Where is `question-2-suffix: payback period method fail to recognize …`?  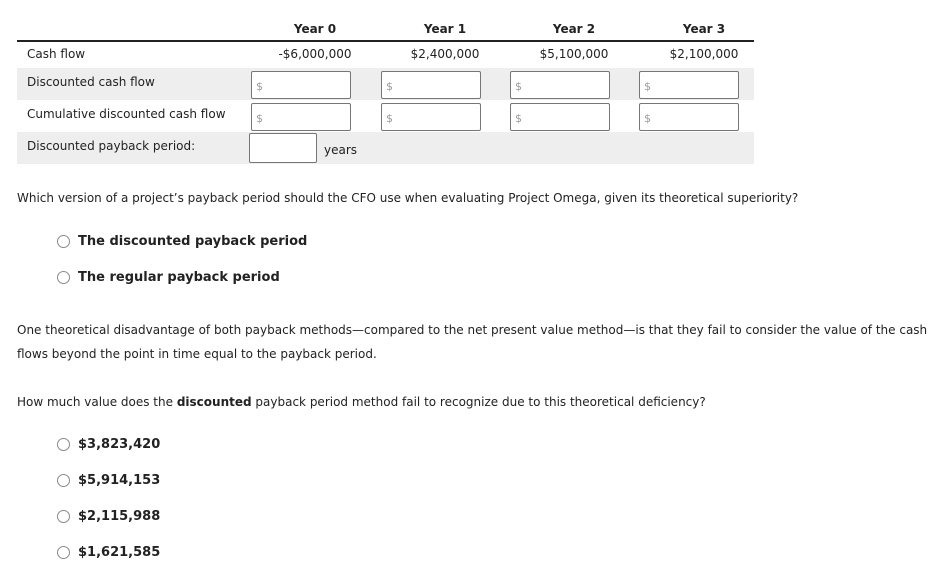
question-2-suffix: payback period method fail to recognize … is located at coordinates (478, 402).